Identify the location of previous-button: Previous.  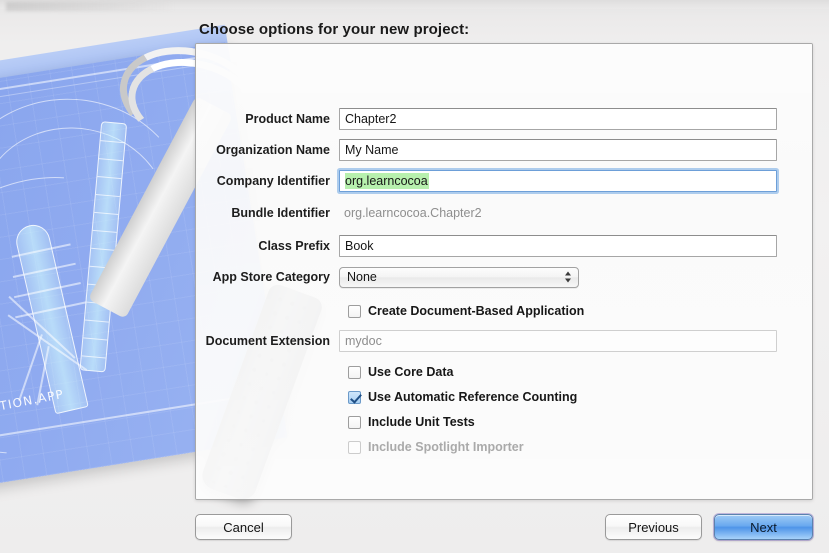
(653, 527).